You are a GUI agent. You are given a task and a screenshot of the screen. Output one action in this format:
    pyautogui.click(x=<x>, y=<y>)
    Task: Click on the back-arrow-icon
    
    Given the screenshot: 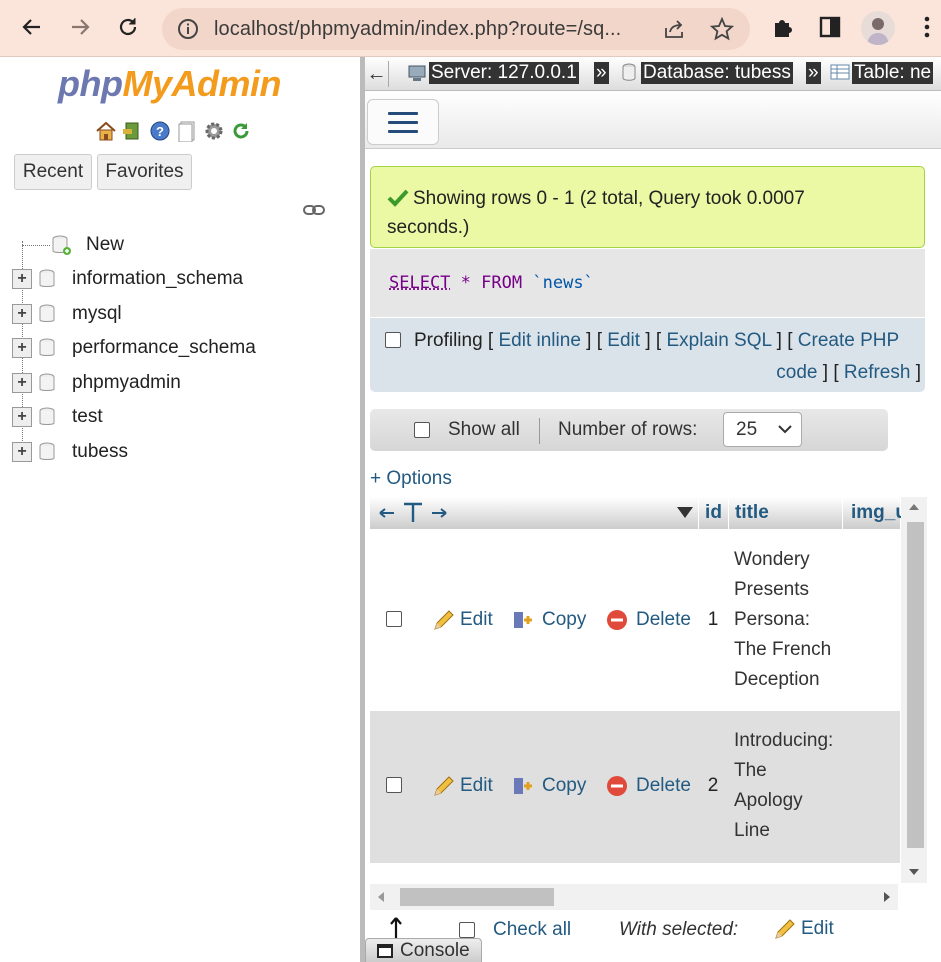 What is the action you would take?
    pyautogui.click(x=32, y=27)
    